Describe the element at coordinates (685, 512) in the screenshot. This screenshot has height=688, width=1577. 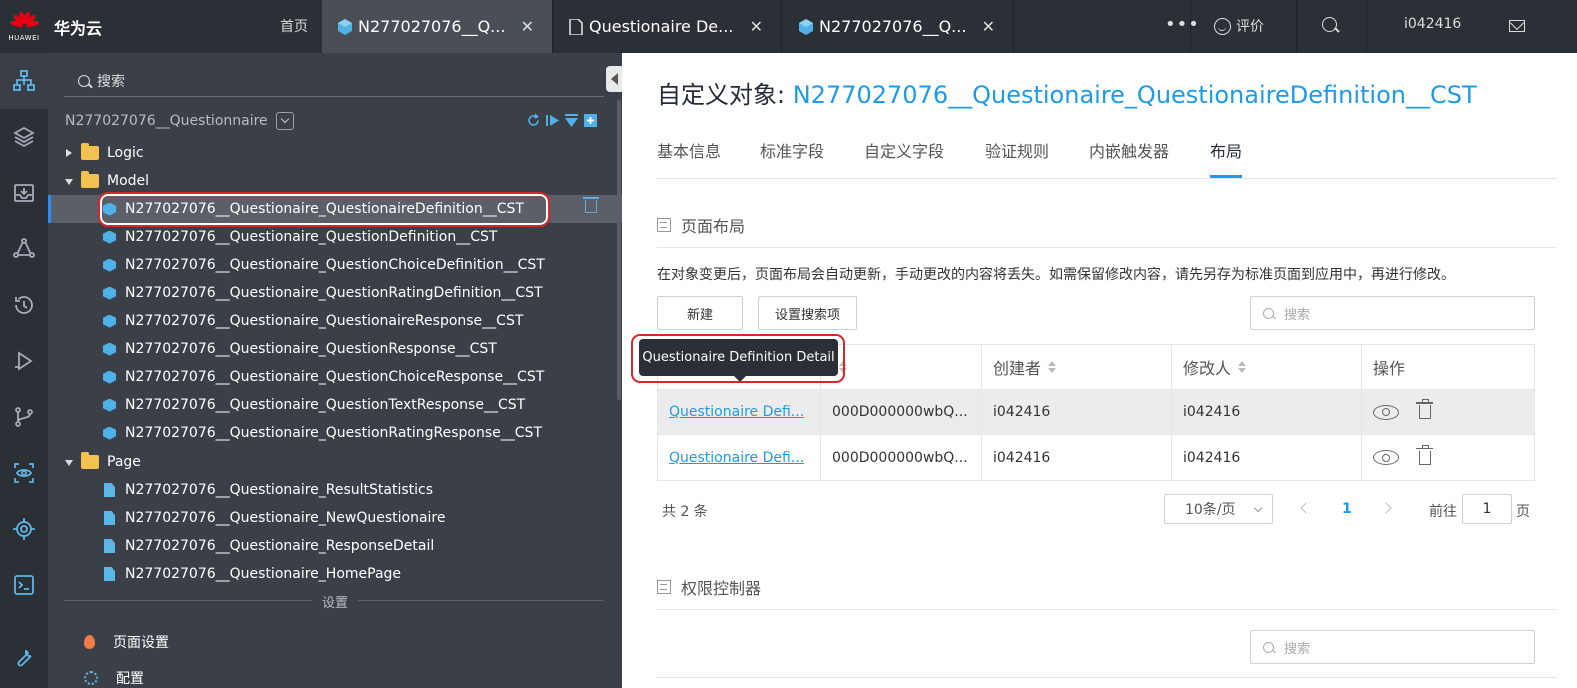
I see `pager-total: 共 2 条` at that location.